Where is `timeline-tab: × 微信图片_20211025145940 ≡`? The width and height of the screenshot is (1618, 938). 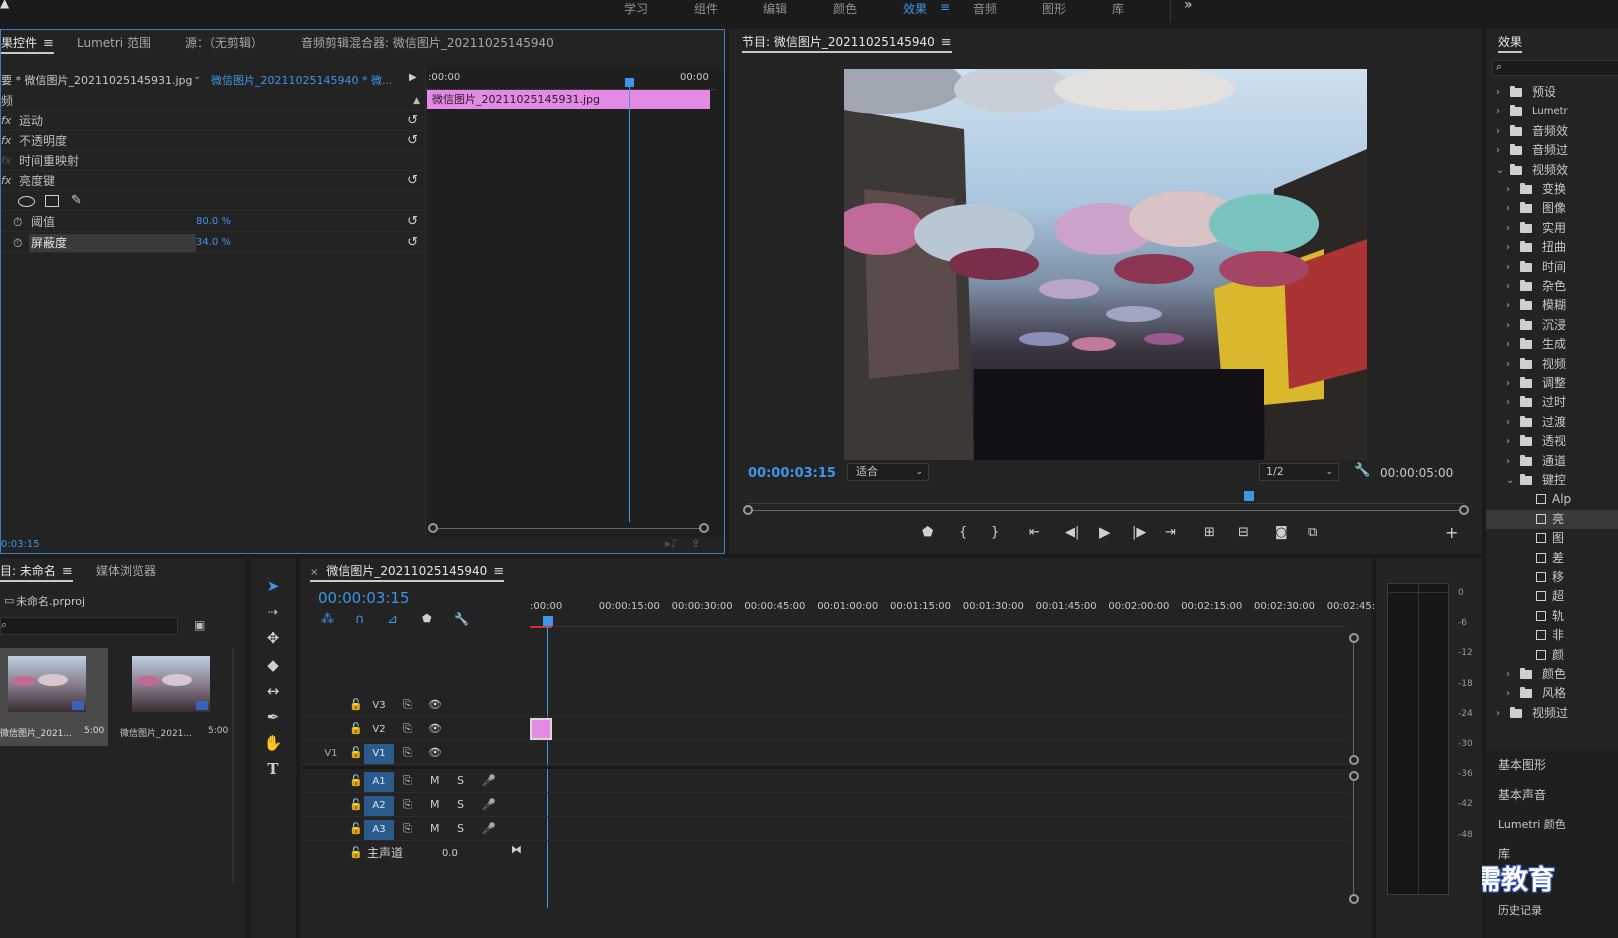
timeline-tab: × 微信图片_20211025145940 ≡ is located at coordinates (407, 571).